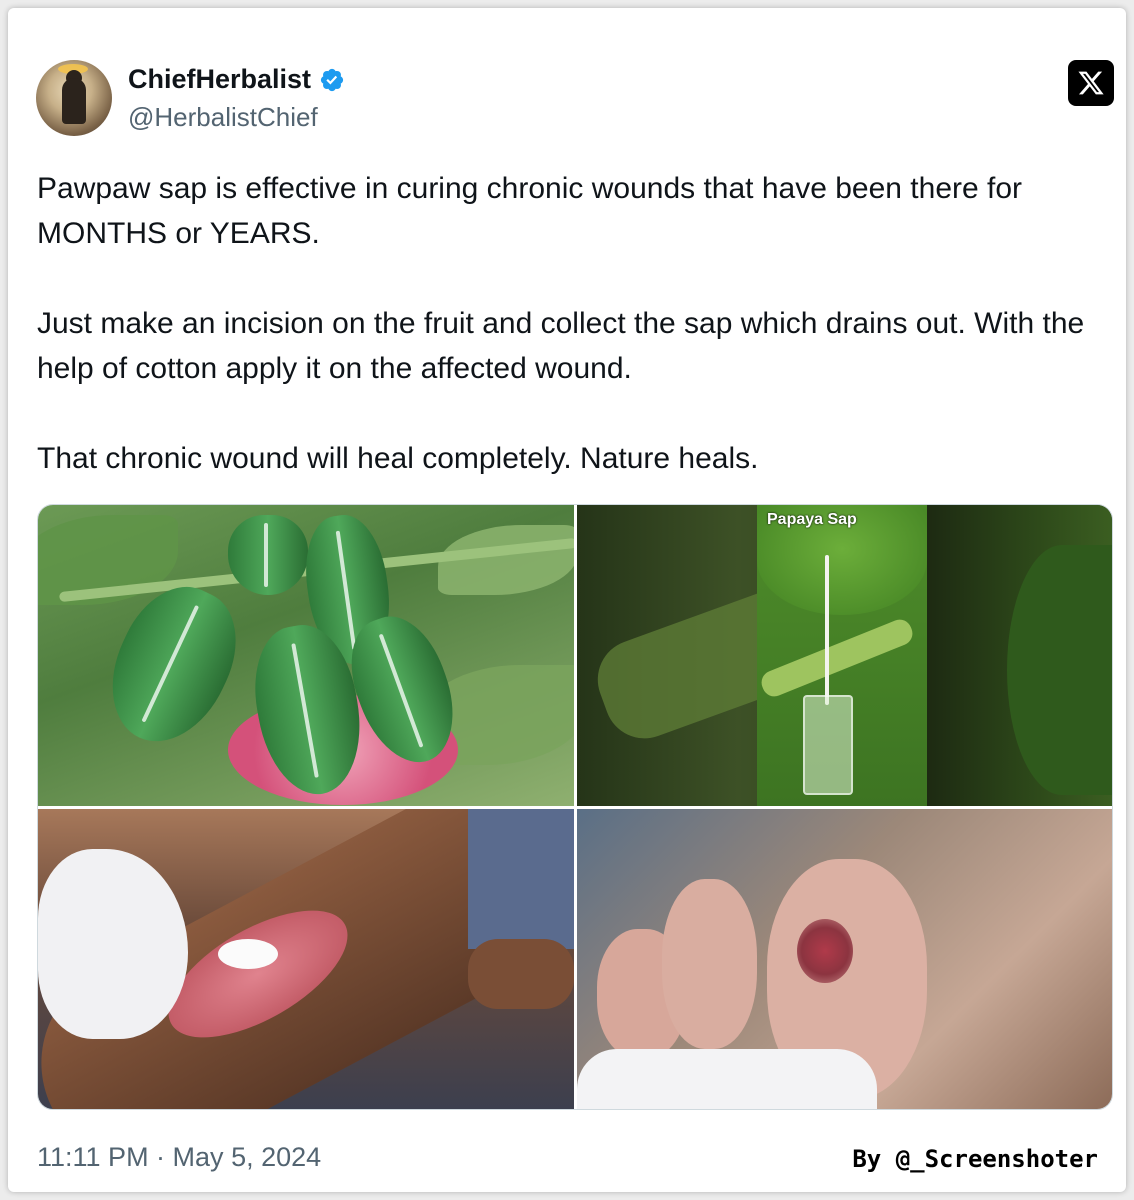 Image resolution: width=1134 pixels, height=1200 pixels. What do you see at coordinates (74, 98) in the screenshot?
I see `author-avatar` at bounding box center [74, 98].